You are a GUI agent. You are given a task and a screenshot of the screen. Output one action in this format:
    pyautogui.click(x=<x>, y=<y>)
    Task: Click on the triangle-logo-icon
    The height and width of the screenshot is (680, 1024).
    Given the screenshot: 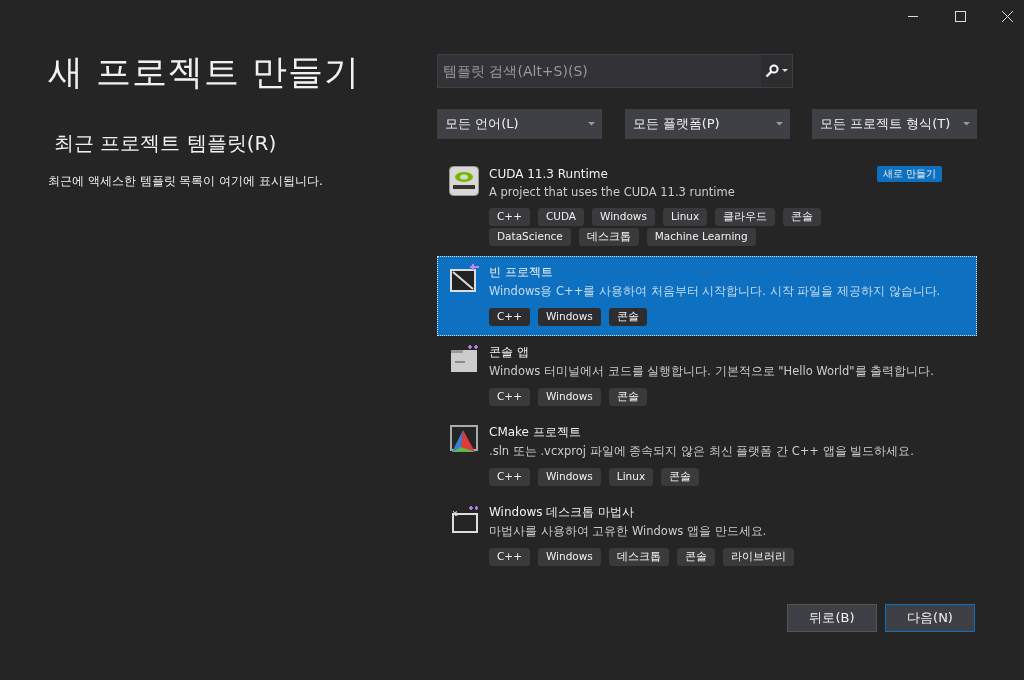 What is the action you would take?
    pyautogui.click(x=464, y=439)
    